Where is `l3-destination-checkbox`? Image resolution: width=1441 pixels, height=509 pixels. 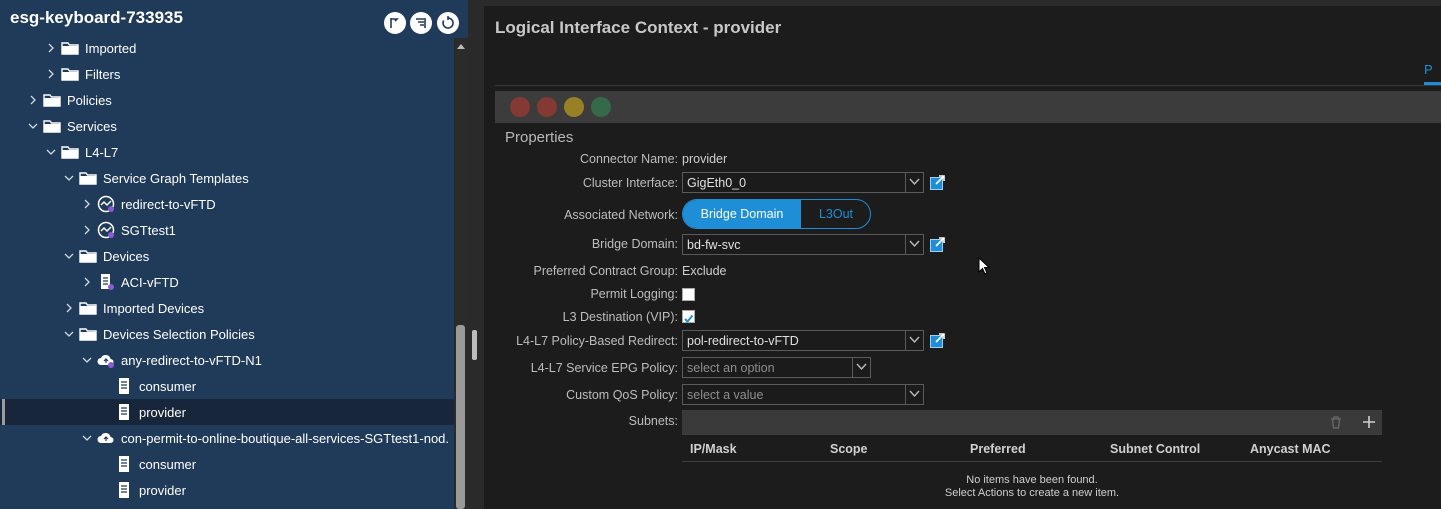
l3-destination-checkbox is located at coordinates (688, 316).